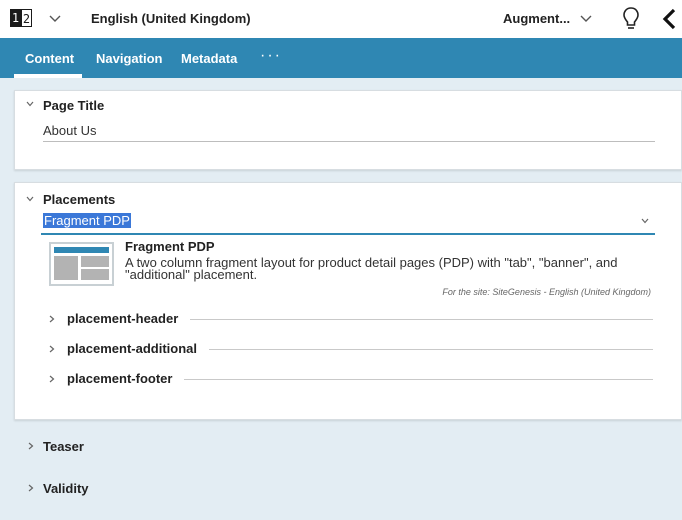 The image size is (682, 520). Describe the element at coordinates (55, 19) in the screenshot. I see `language-chevron-down-icon` at that location.